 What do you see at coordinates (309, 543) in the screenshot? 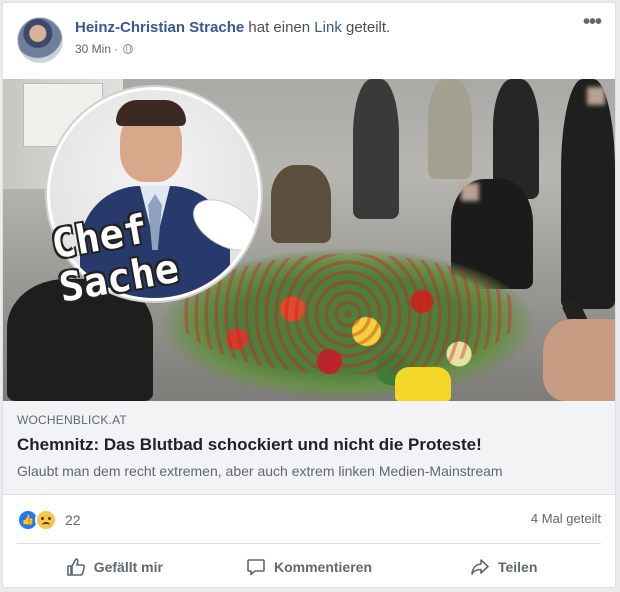
I see `actions-divider` at bounding box center [309, 543].